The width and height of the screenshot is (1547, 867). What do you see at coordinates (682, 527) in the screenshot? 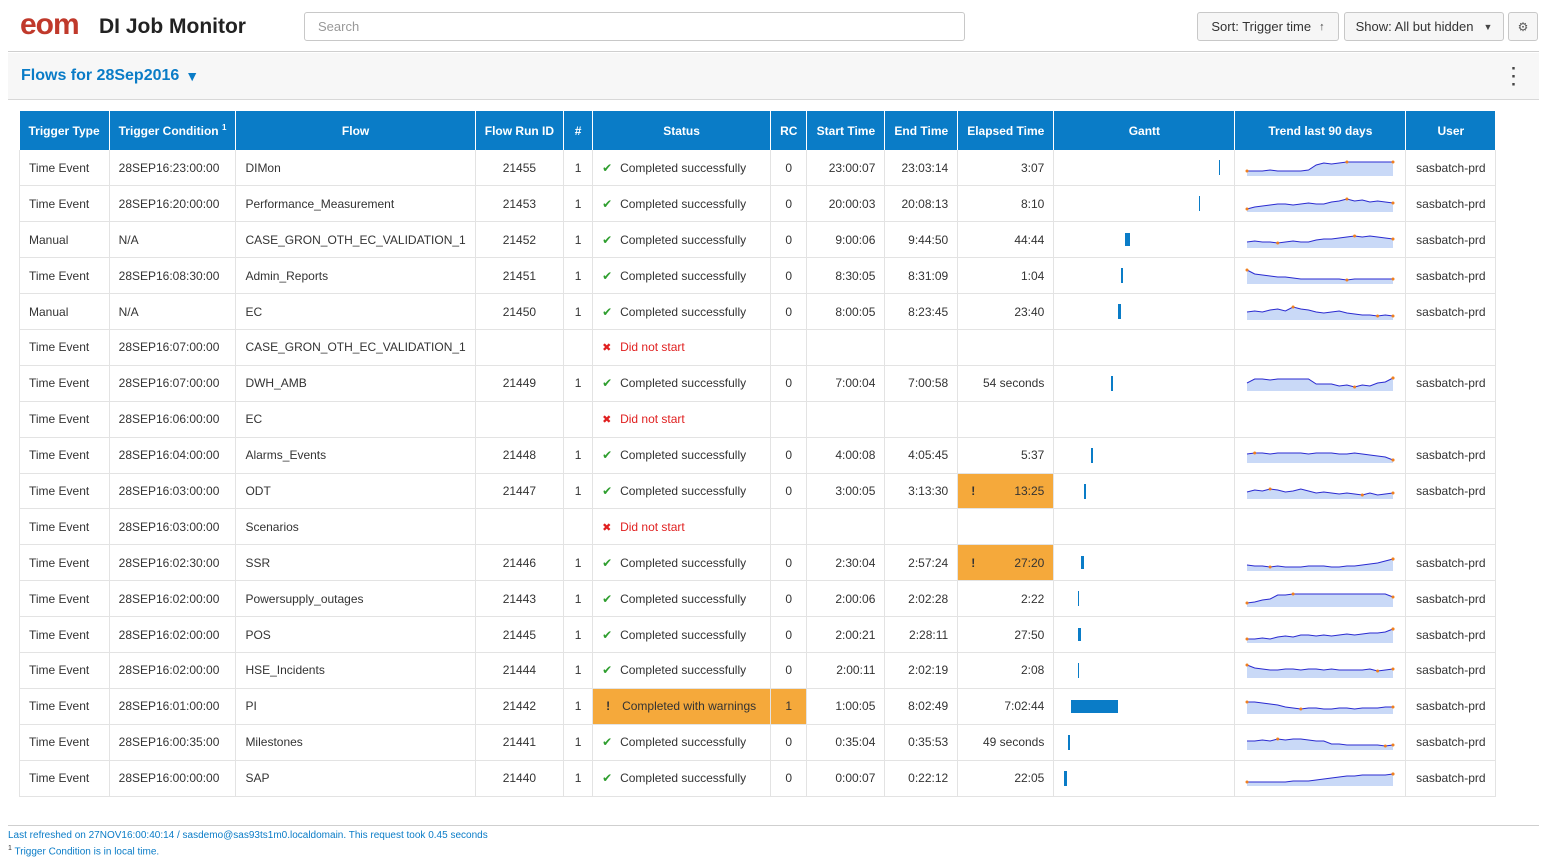
I see `status-cell: ✖ Did not start` at bounding box center [682, 527].